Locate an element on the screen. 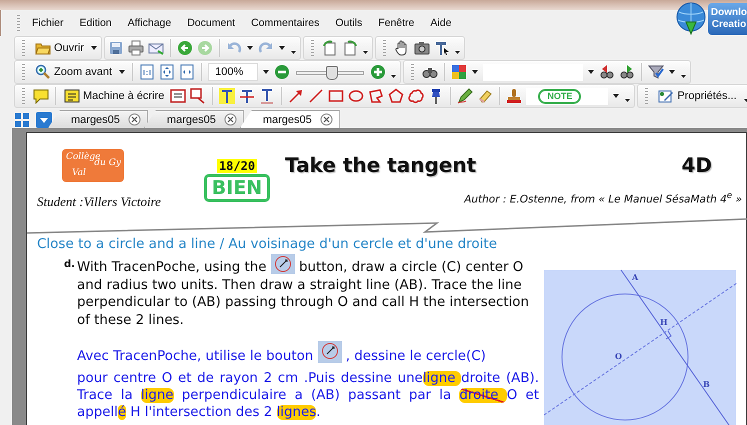  arrow-icon is located at coordinates (296, 96).